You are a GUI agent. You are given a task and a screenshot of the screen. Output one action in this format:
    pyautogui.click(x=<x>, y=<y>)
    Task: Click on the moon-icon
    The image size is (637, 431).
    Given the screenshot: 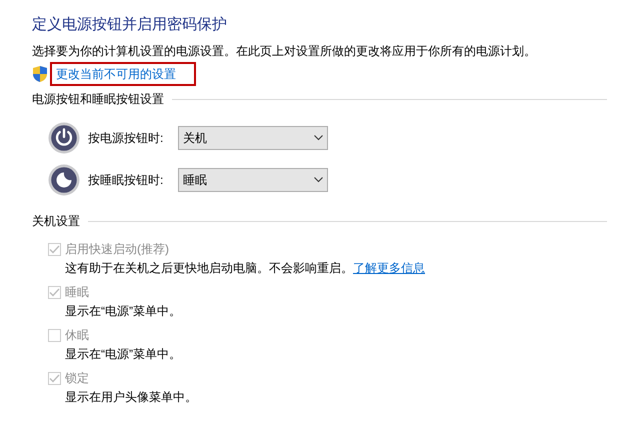 What is the action you would take?
    pyautogui.click(x=64, y=180)
    